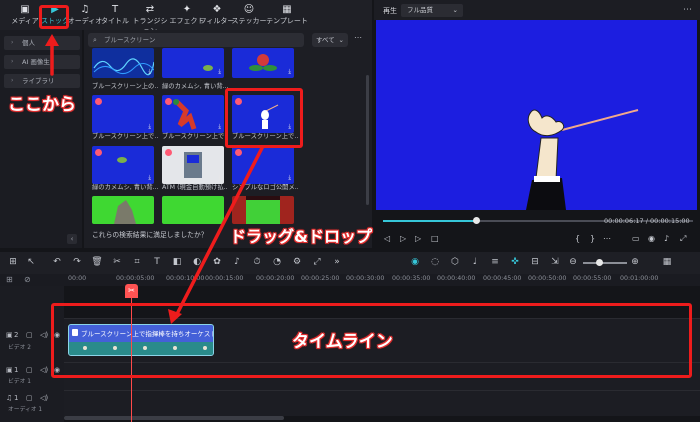  What do you see at coordinates (342, 342) in the screenshot?
I see `annotation-timeline: タイムライン` at bounding box center [342, 342].